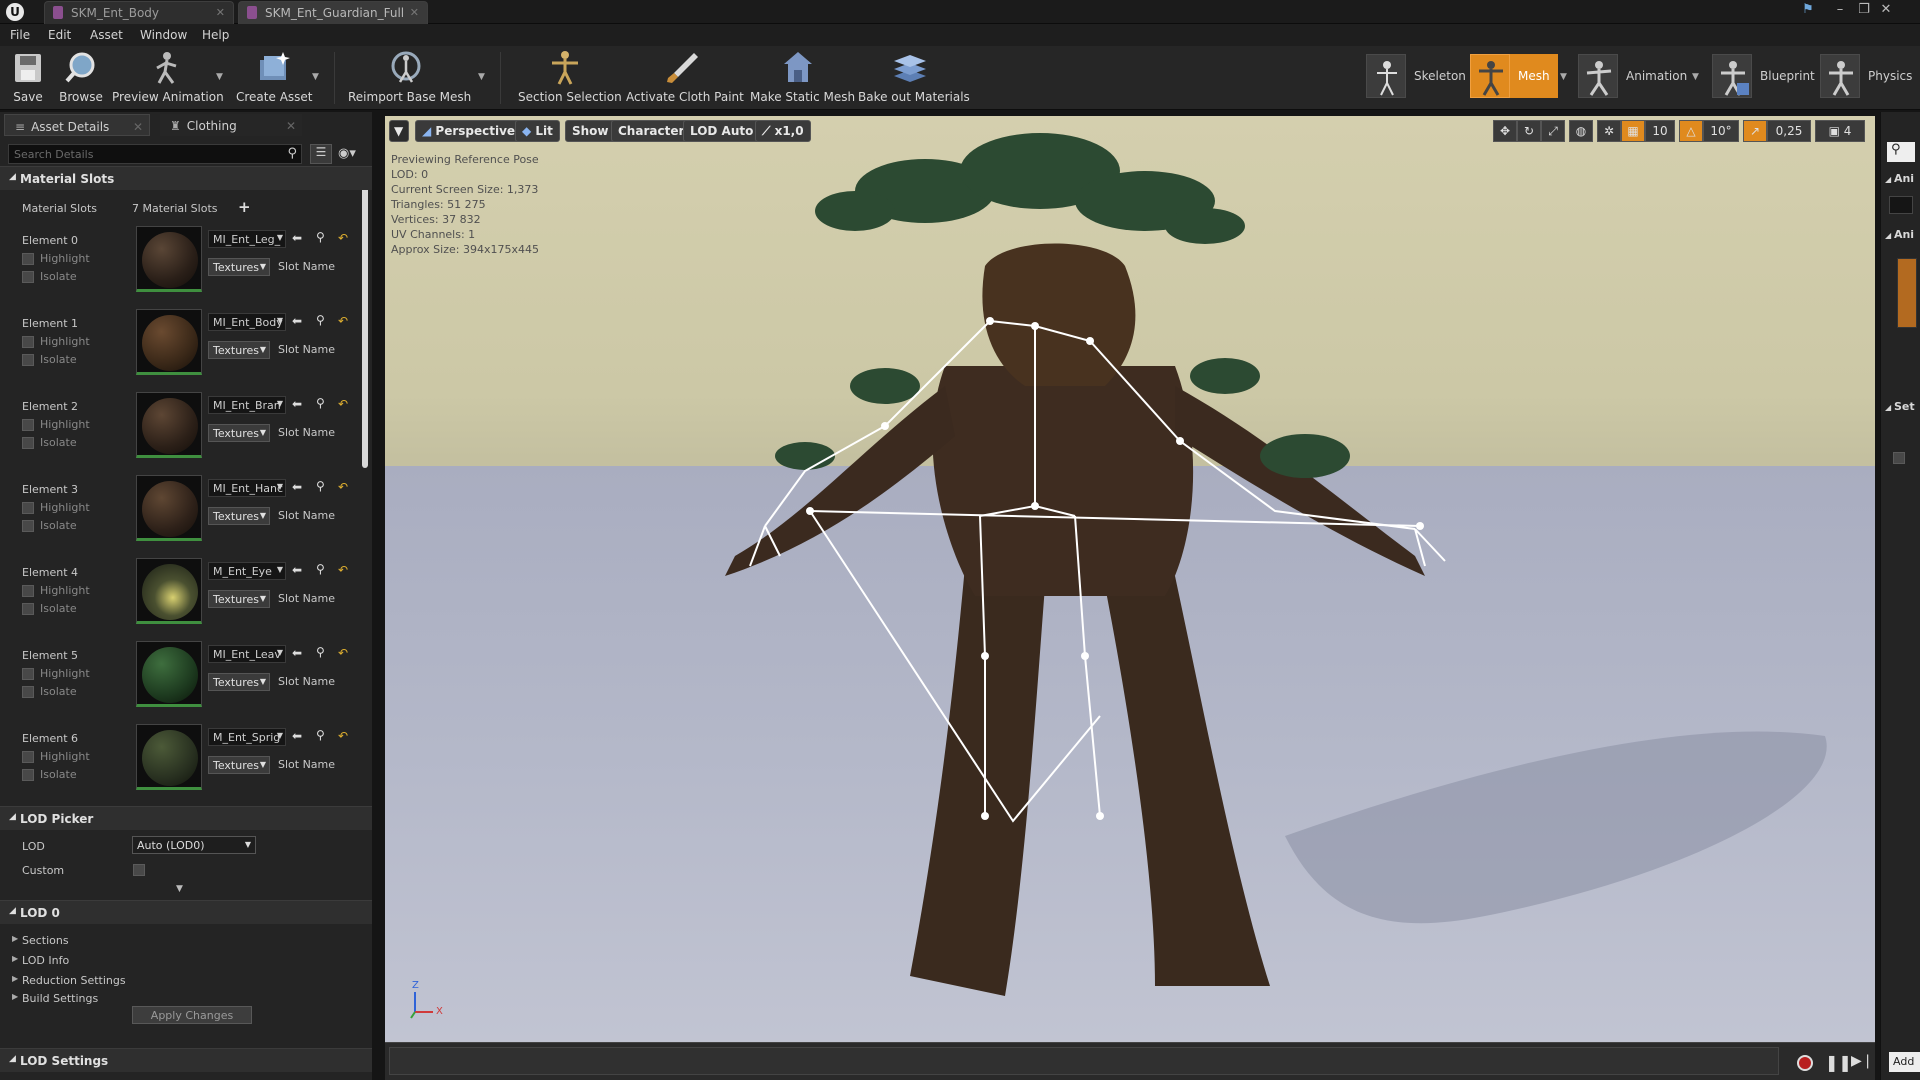 This screenshot has width=1920, height=1080. Describe the element at coordinates (186, 178) in the screenshot. I see `material-slots-header: ◢ Material Slots` at that location.